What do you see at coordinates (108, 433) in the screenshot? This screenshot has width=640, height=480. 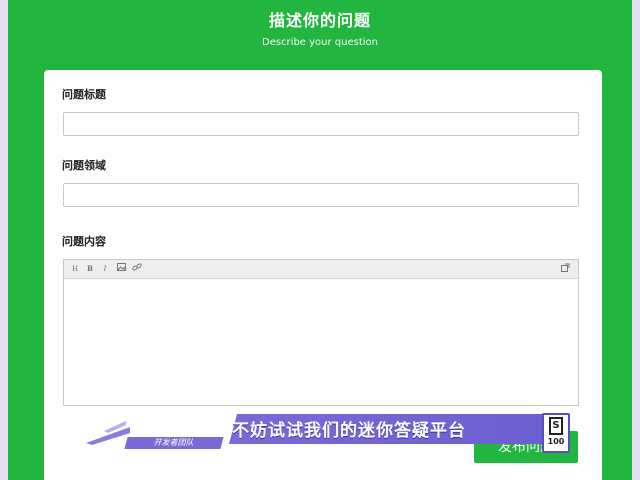 I see `swoosh-icon` at bounding box center [108, 433].